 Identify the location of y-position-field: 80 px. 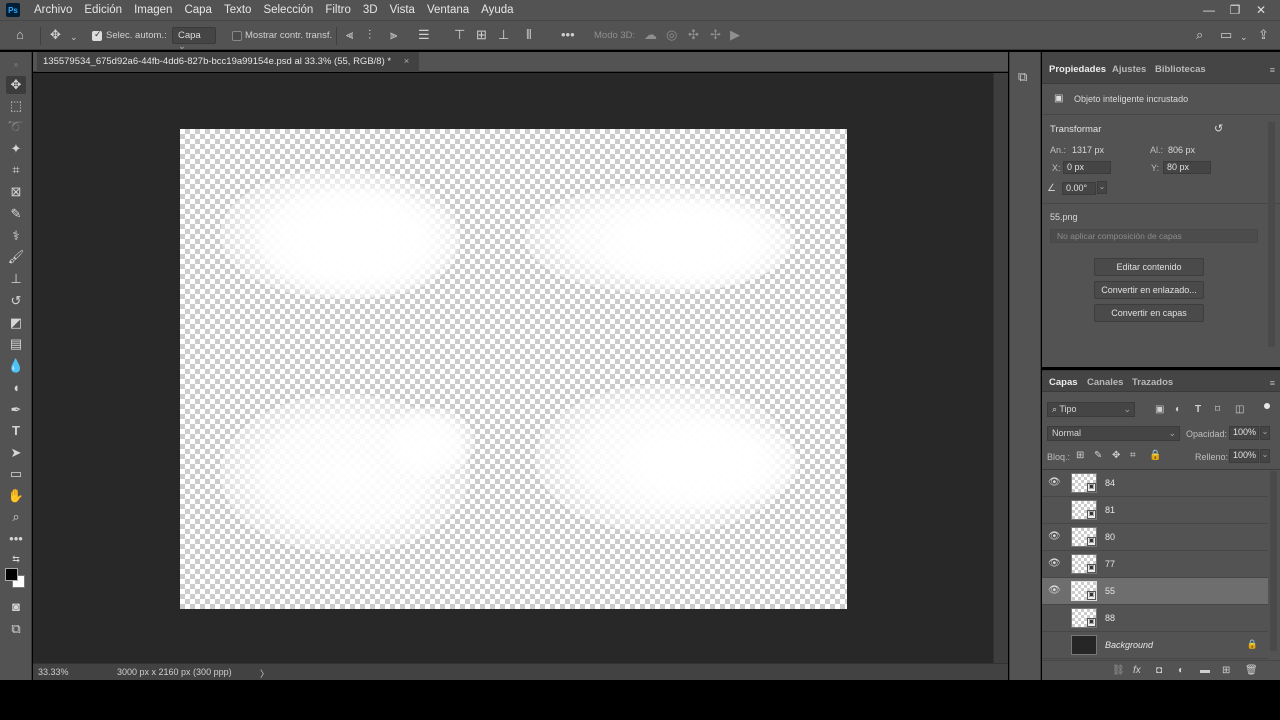
(1187, 167).